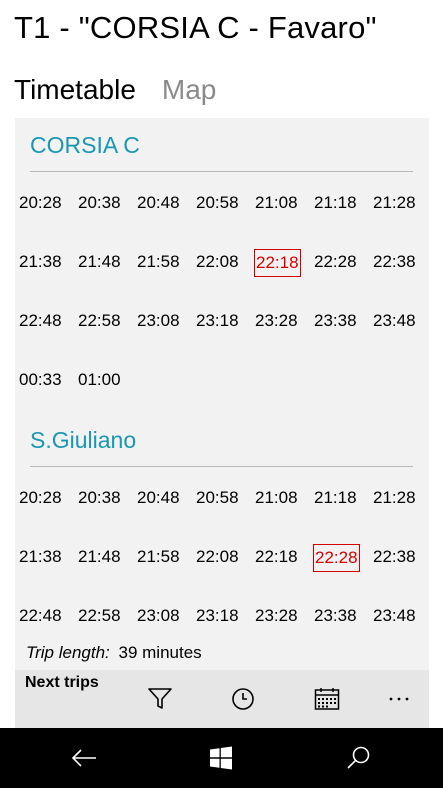  What do you see at coordinates (75, 90) in the screenshot?
I see `tab-timetable: Timetable` at bounding box center [75, 90].